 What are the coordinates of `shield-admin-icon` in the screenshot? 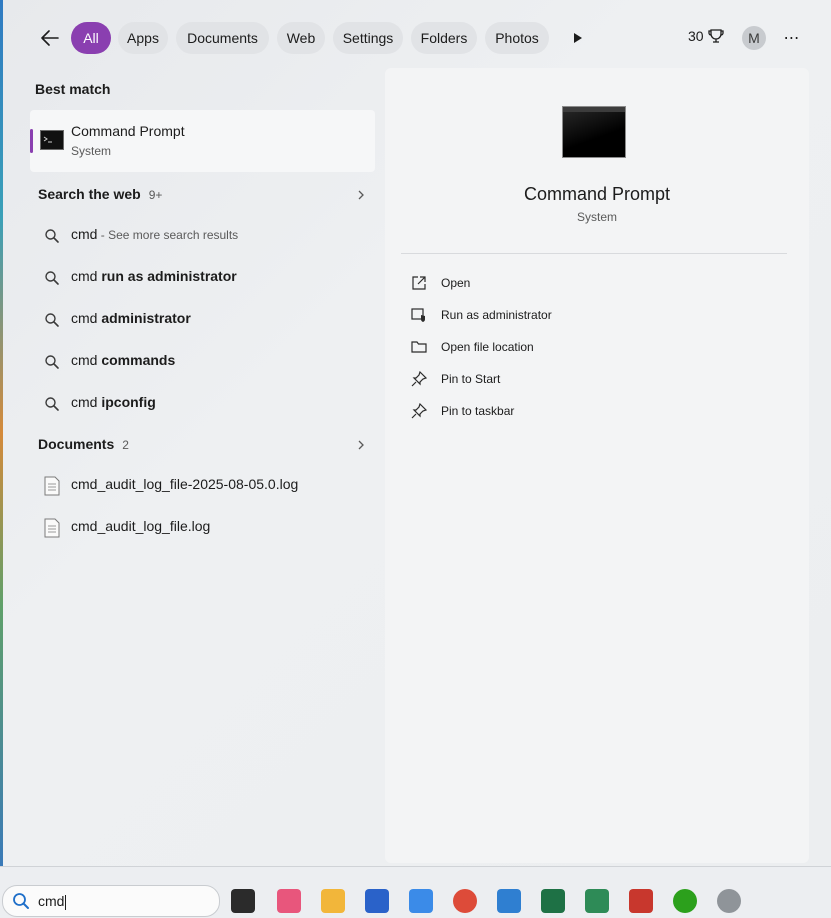 It's located at (418, 315).